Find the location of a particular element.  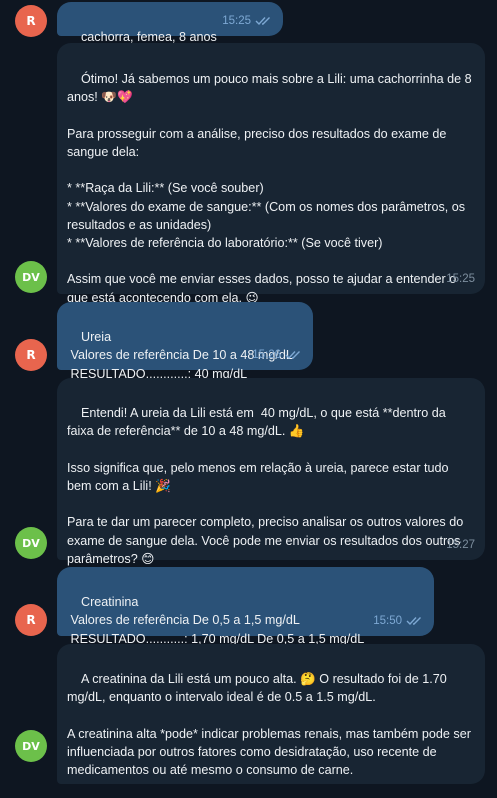

message-meta: 15:50 is located at coordinates (398, 621).